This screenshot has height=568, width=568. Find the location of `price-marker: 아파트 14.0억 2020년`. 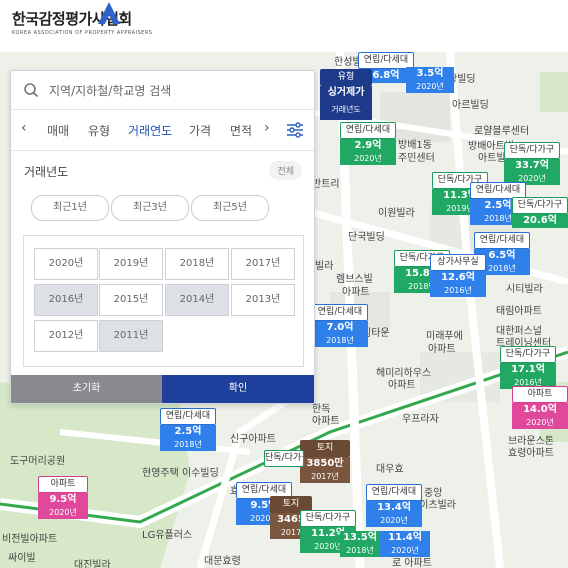

price-marker: 아파트 14.0억 2020년 is located at coordinates (540, 407).